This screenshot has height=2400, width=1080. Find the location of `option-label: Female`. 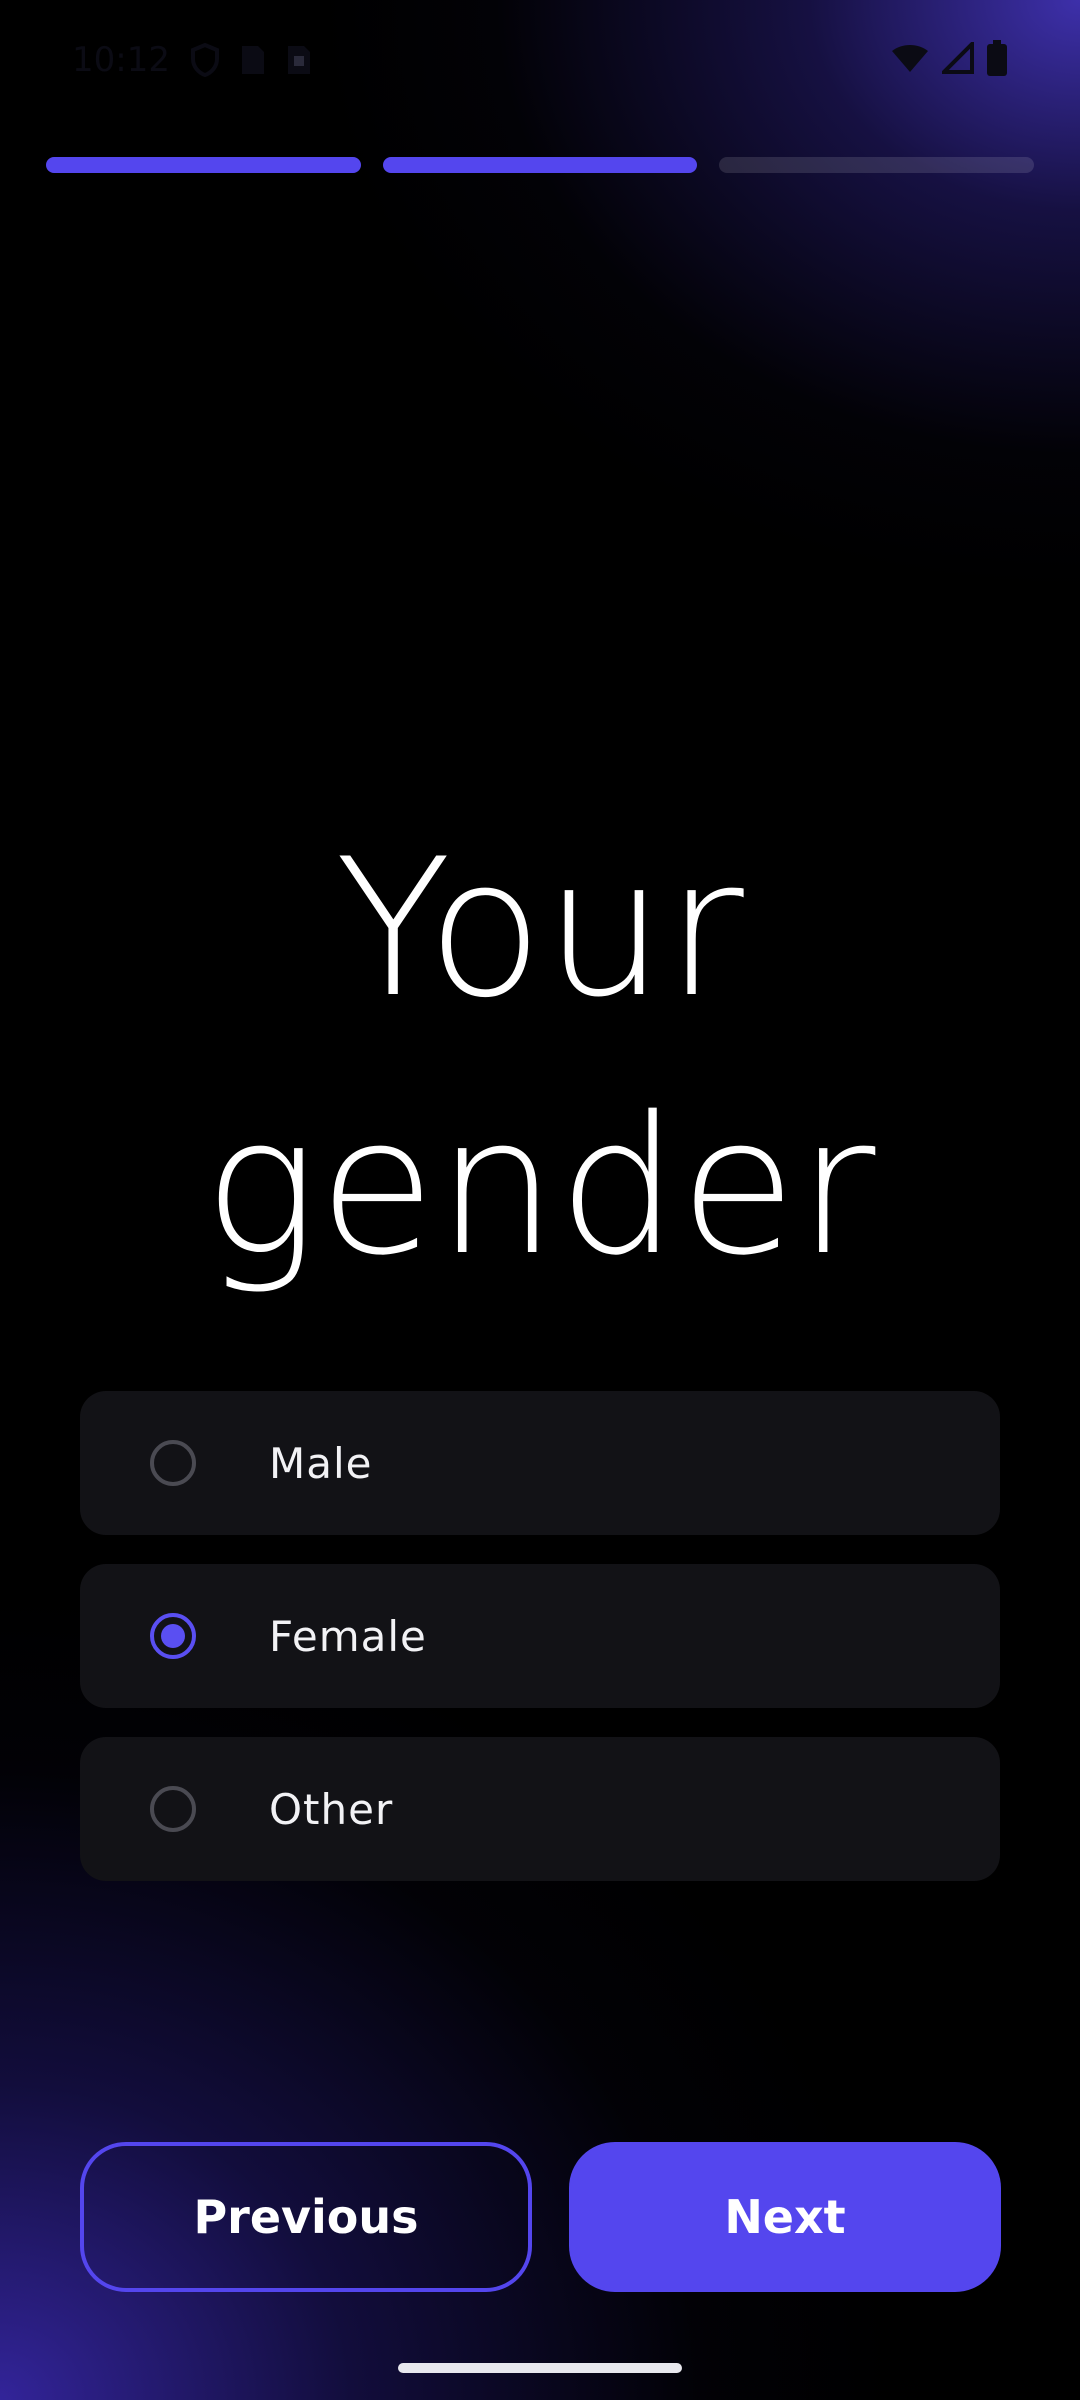

option-label: Female is located at coordinates (348, 1636).